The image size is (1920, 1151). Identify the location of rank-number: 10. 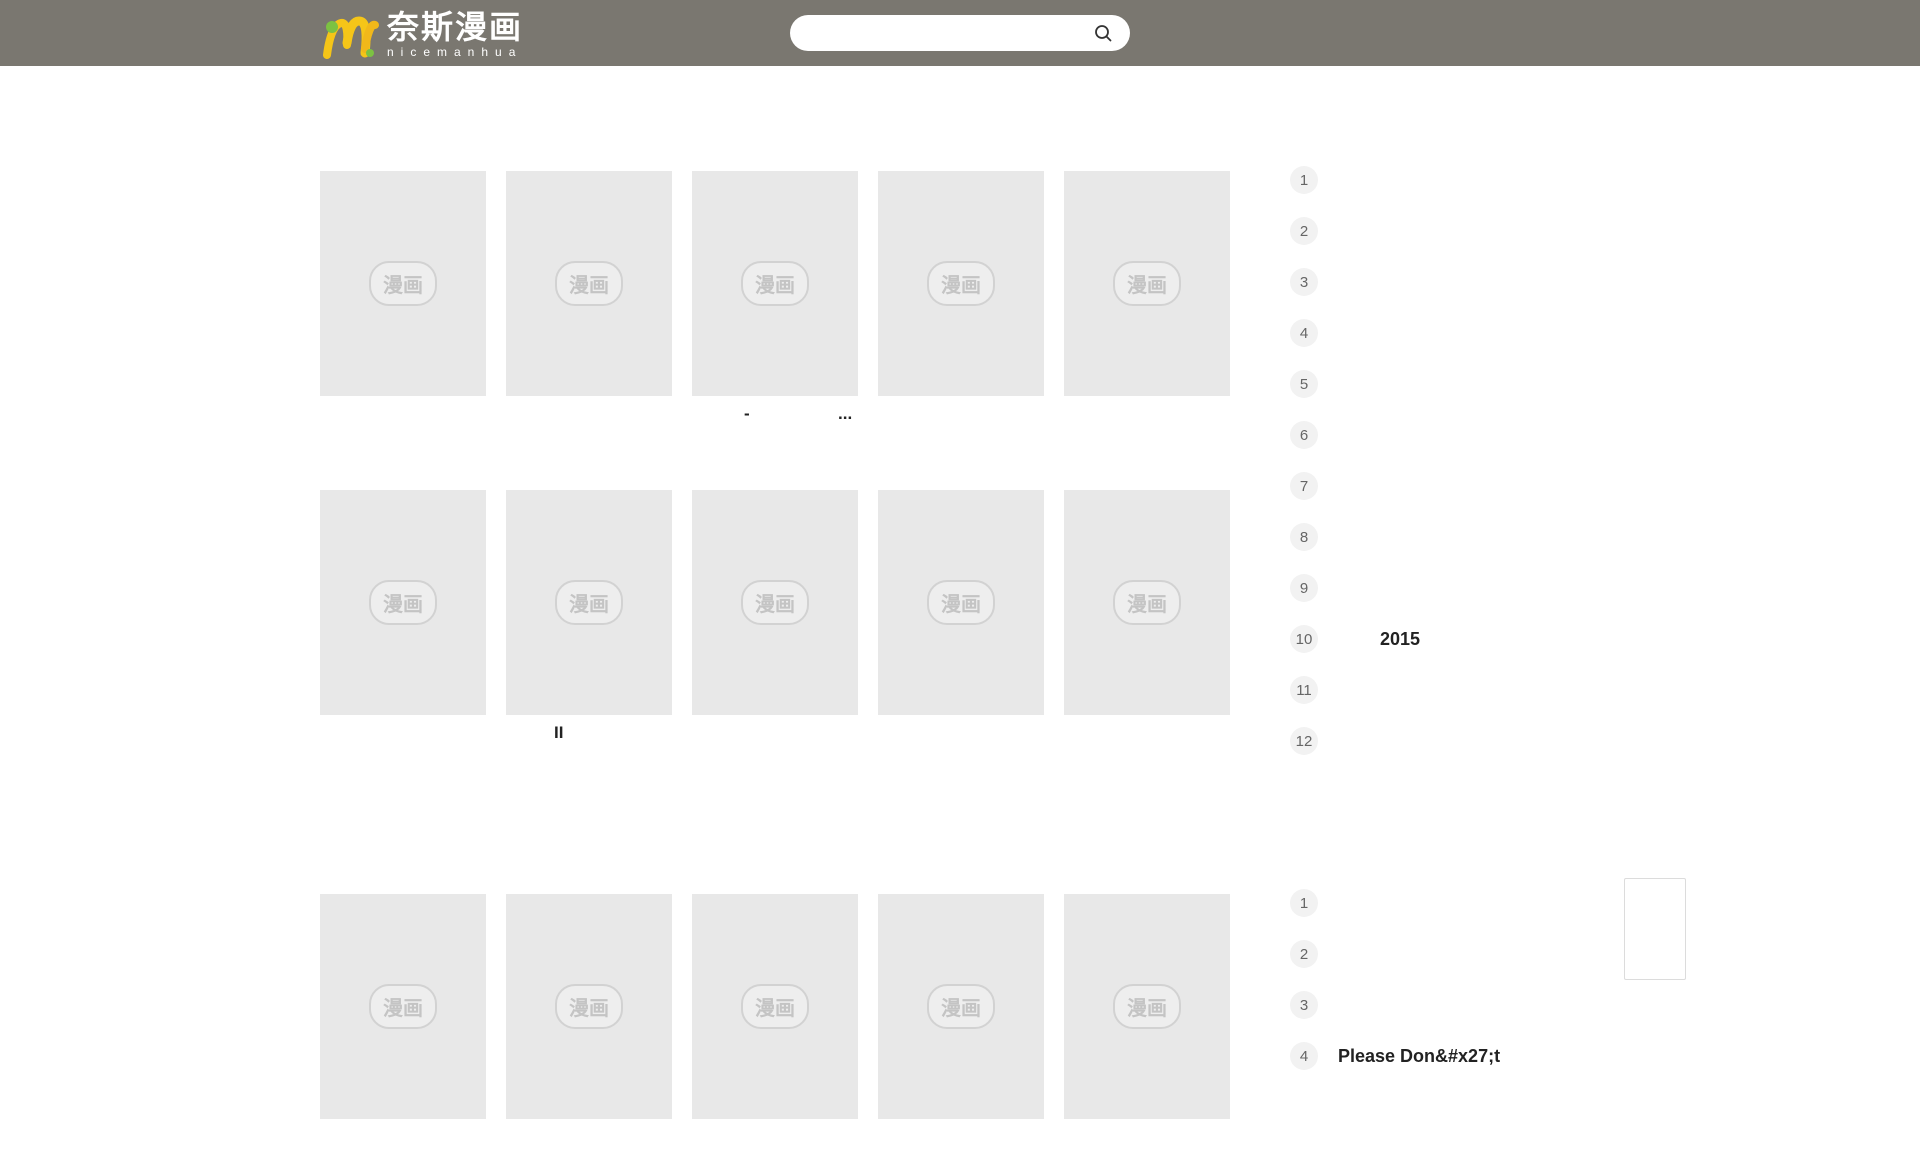
(1304, 639).